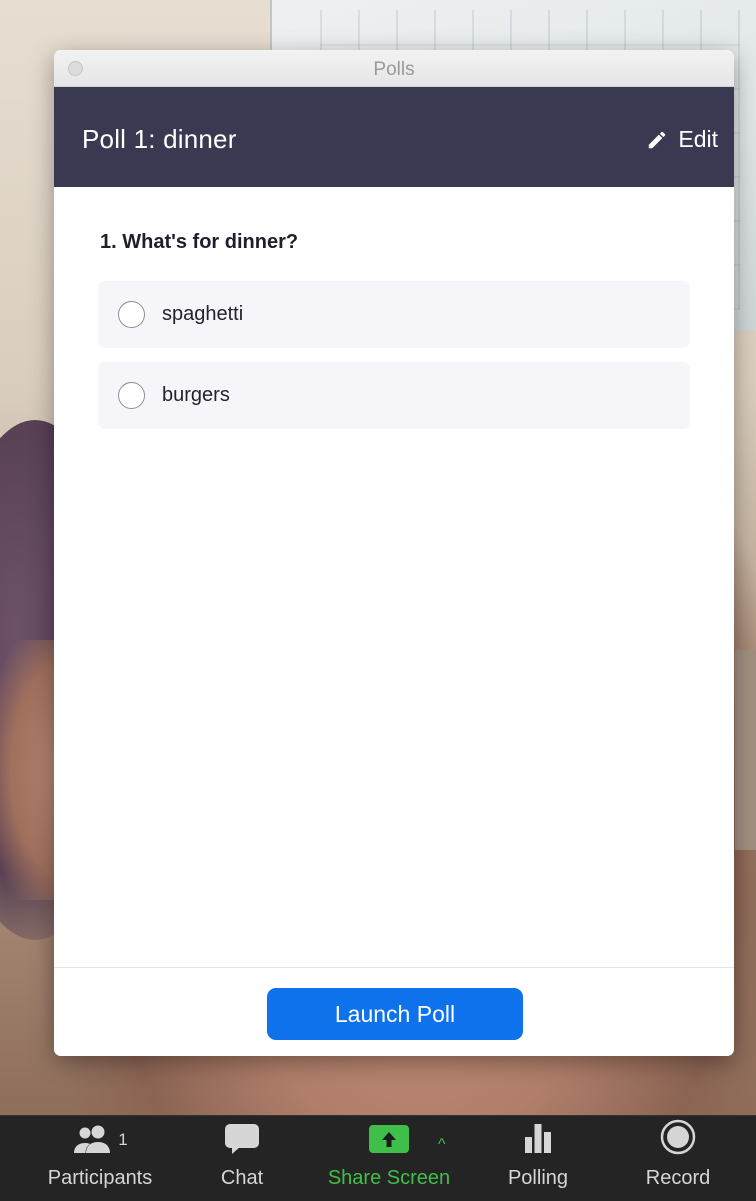 The height and width of the screenshot is (1201, 756). Describe the element at coordinates (394, 314) in the screenshot. I see `option-spaghetti: spaghetti` at that location.